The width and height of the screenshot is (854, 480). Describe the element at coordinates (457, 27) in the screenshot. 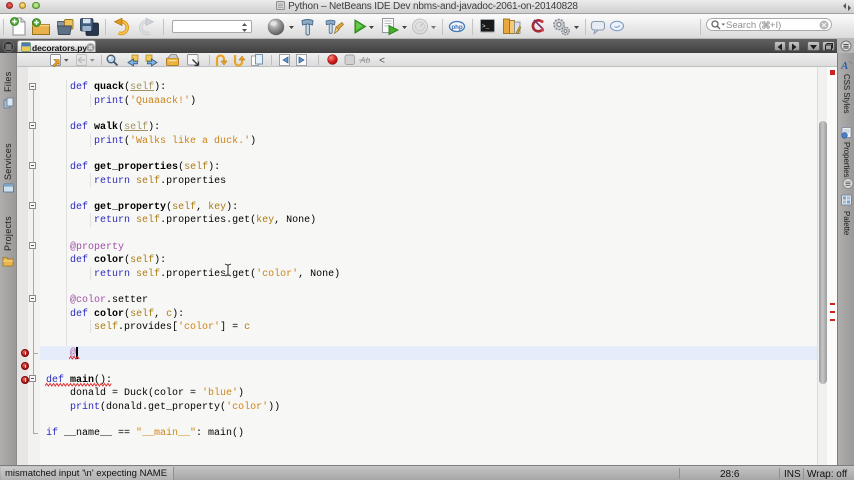

I see `svg-text: php` at that location.